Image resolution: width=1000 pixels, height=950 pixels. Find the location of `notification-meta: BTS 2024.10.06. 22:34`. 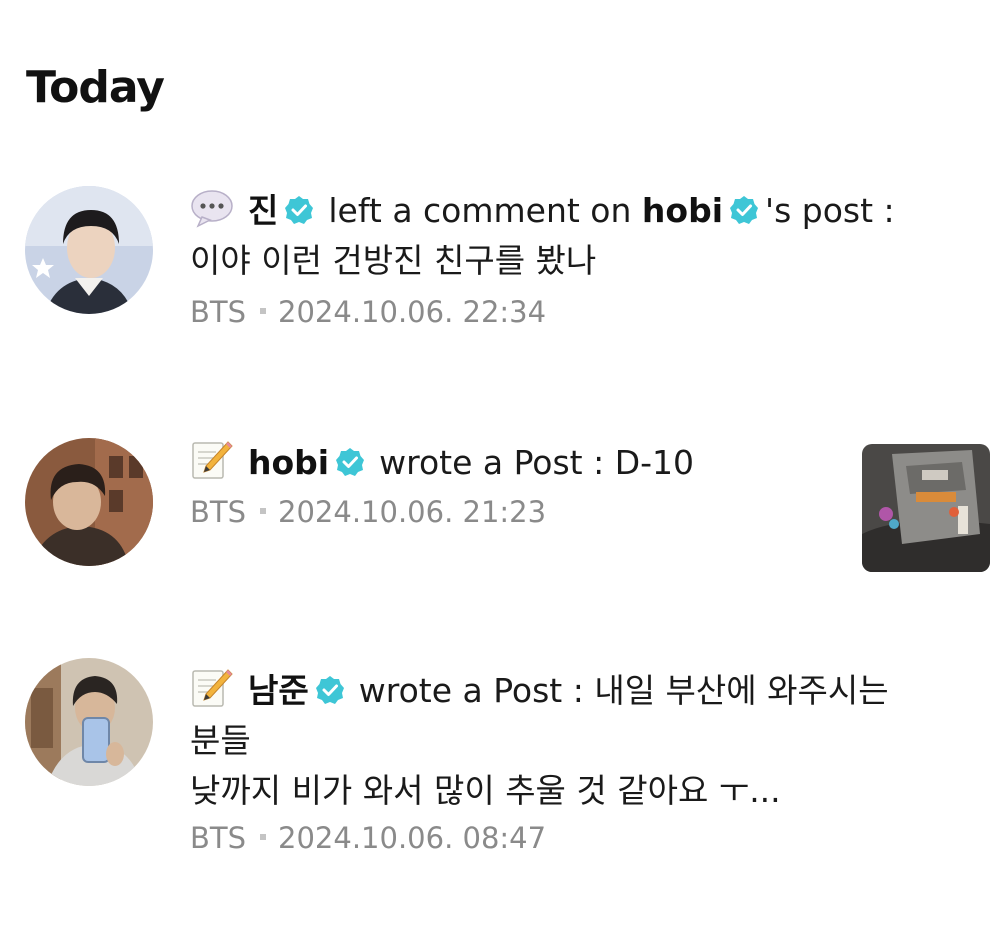

notification-meta: BTS 2024.10.06. 22:34 is located at coordinates (542, 312).